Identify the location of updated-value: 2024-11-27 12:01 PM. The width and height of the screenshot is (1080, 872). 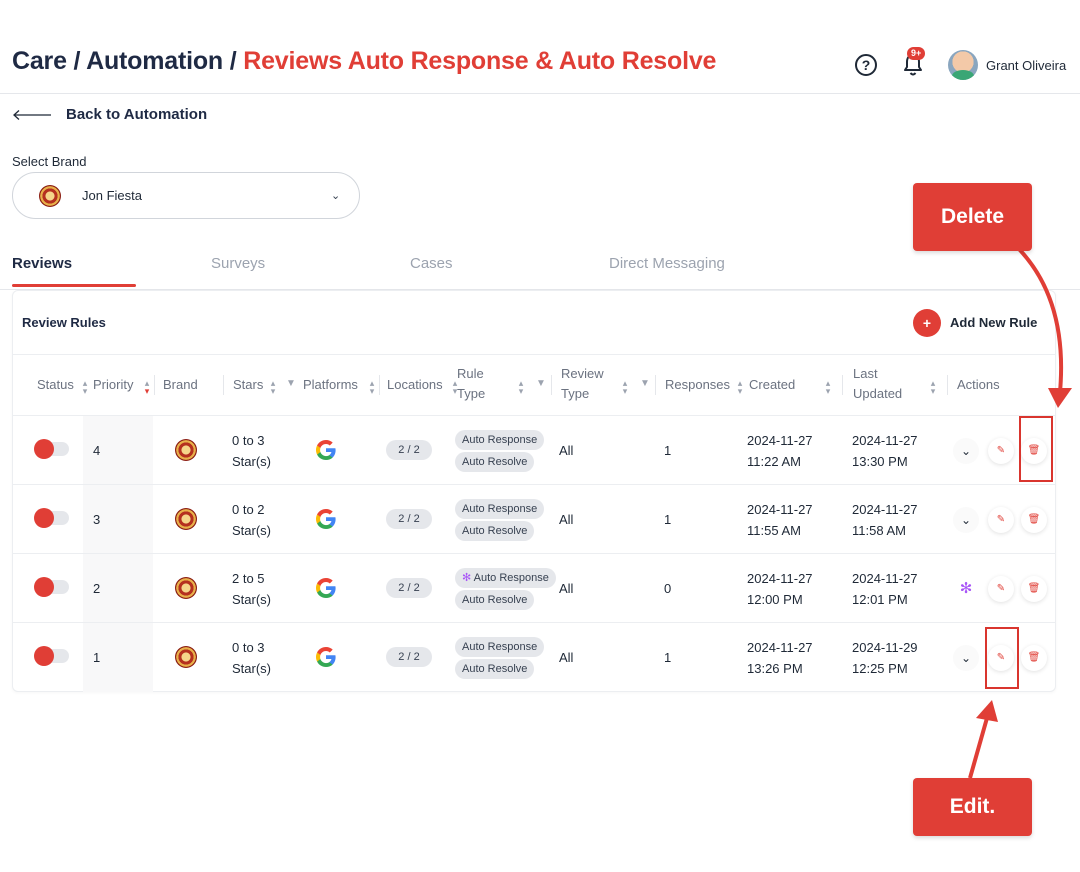
(885, 589).